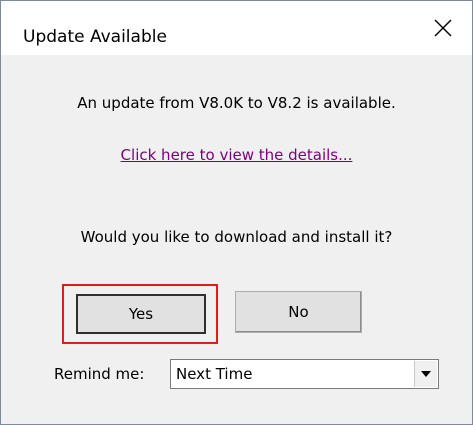 This screenshot has width=473, height=425. What do you see at coordinates (99, 374) in the screenshot?
I see `remind-label: Remind me:` at bounding box center [99, 374].